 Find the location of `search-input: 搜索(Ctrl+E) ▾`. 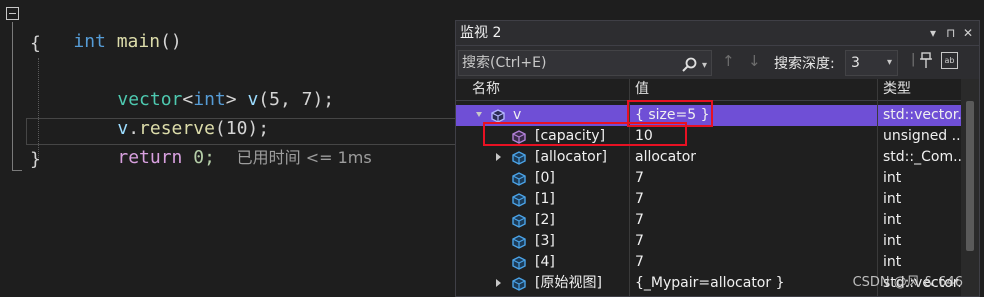

search-input: 搜索(Ctrl+E) ▾ is located at coordinates (585, 63).